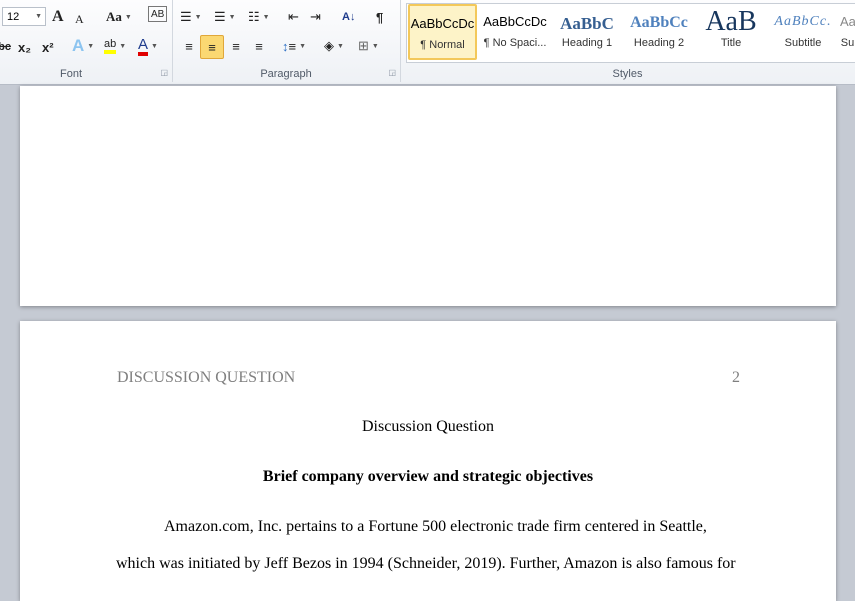 This screenshot has height=601, width=855. I want to click on text-effects-button: A ▼, so click(83, 46).